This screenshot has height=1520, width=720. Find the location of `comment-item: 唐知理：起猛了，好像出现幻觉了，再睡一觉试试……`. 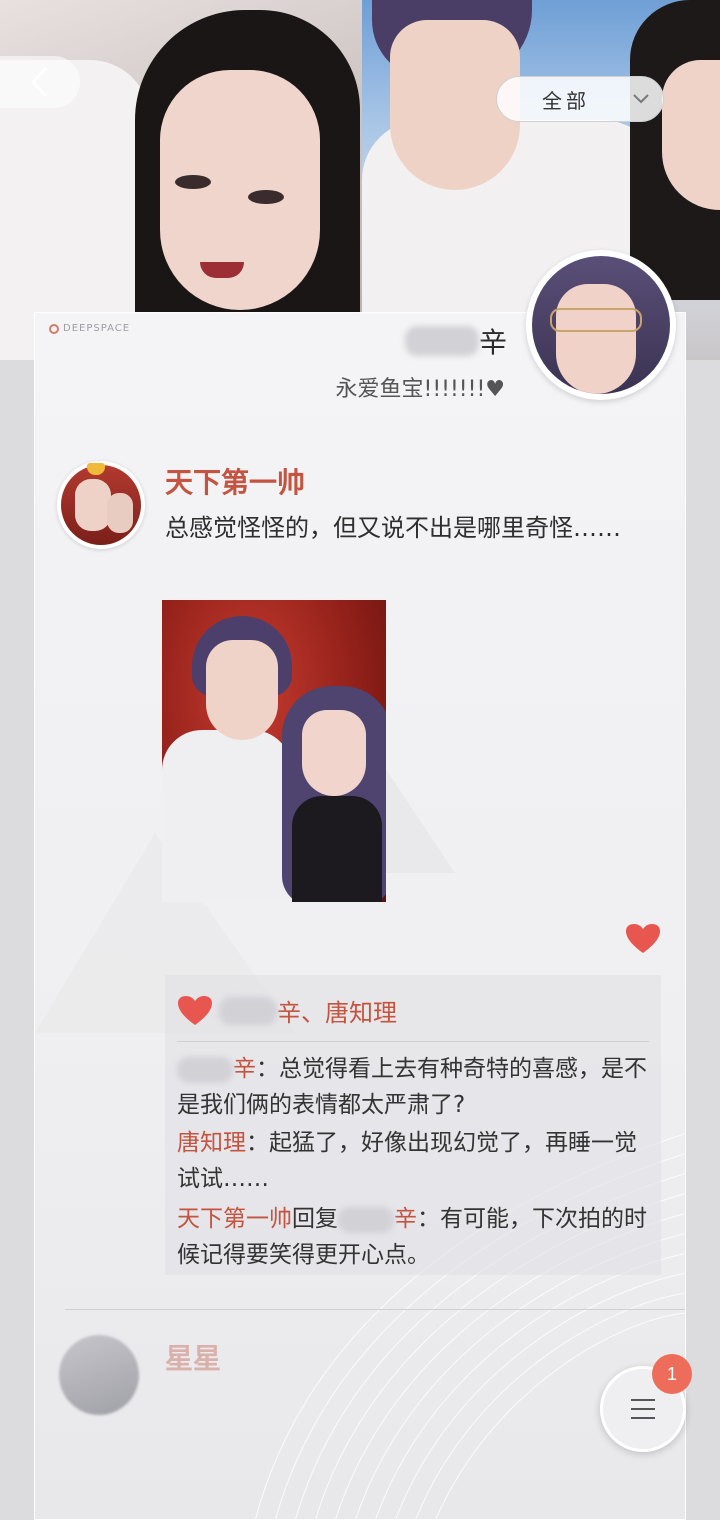

comment-item: 唐知理：起猛了，好像出现幻觉了，再睡一觉试试…… is located at coordinates (412, 1161).